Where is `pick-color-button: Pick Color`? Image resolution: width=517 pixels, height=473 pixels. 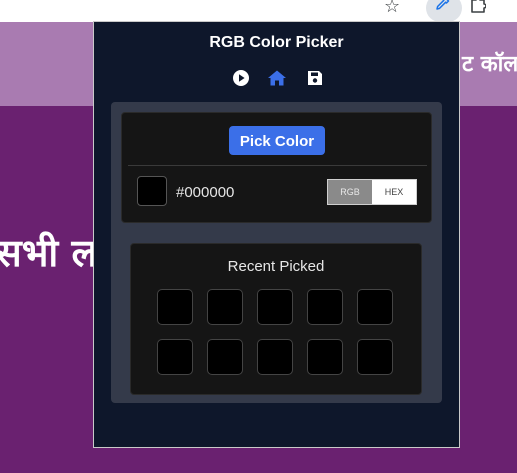 pick-color-button: Pick Color is located at coordinates (277, 140).